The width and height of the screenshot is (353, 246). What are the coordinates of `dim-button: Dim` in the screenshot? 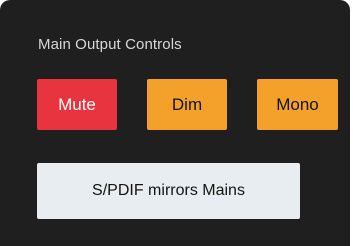 It's located at (187, 104).